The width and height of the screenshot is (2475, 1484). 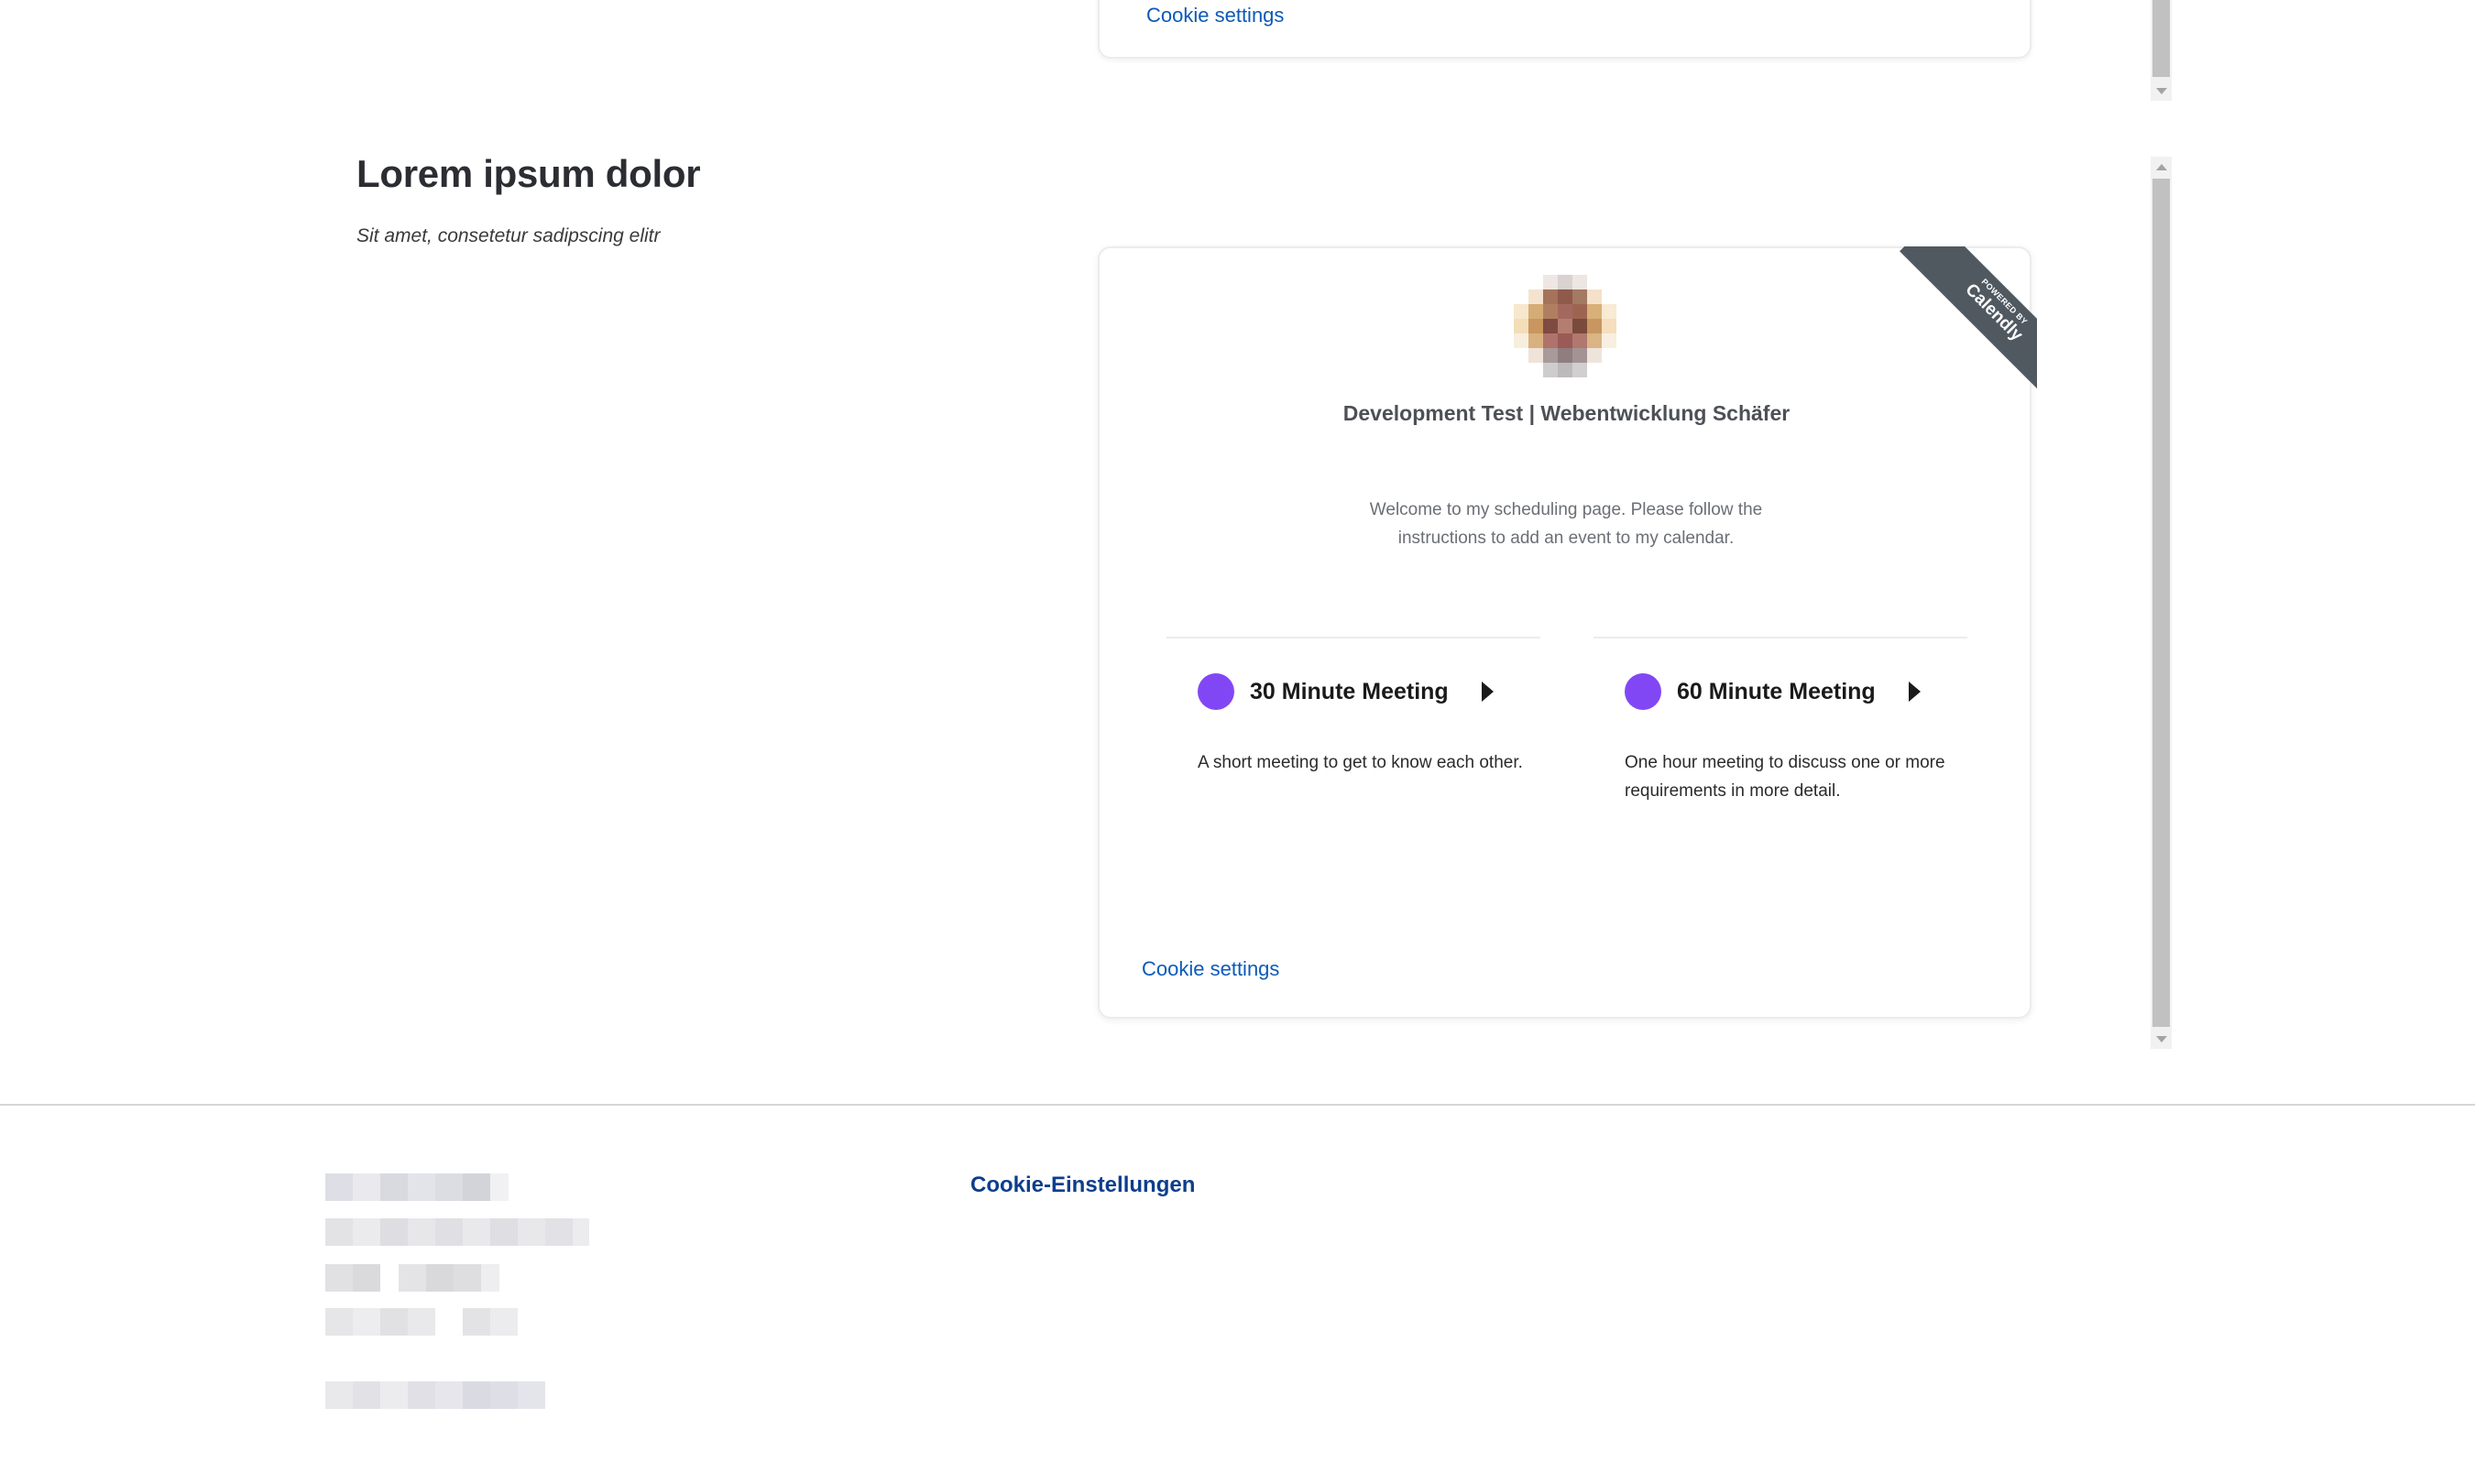 What do you see at coordinates (1963, 320) in the screenshot?
I see `powered-by-ribbon: POWERED BY Calendly` at bounding box center [1963, 320].